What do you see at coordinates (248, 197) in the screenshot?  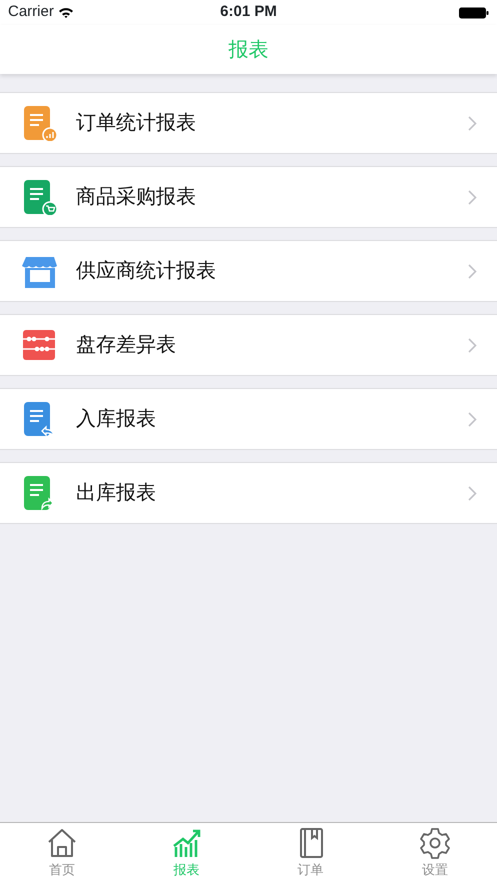 I see `report-row: 商品采购报表` at bounding box center [248, 197].